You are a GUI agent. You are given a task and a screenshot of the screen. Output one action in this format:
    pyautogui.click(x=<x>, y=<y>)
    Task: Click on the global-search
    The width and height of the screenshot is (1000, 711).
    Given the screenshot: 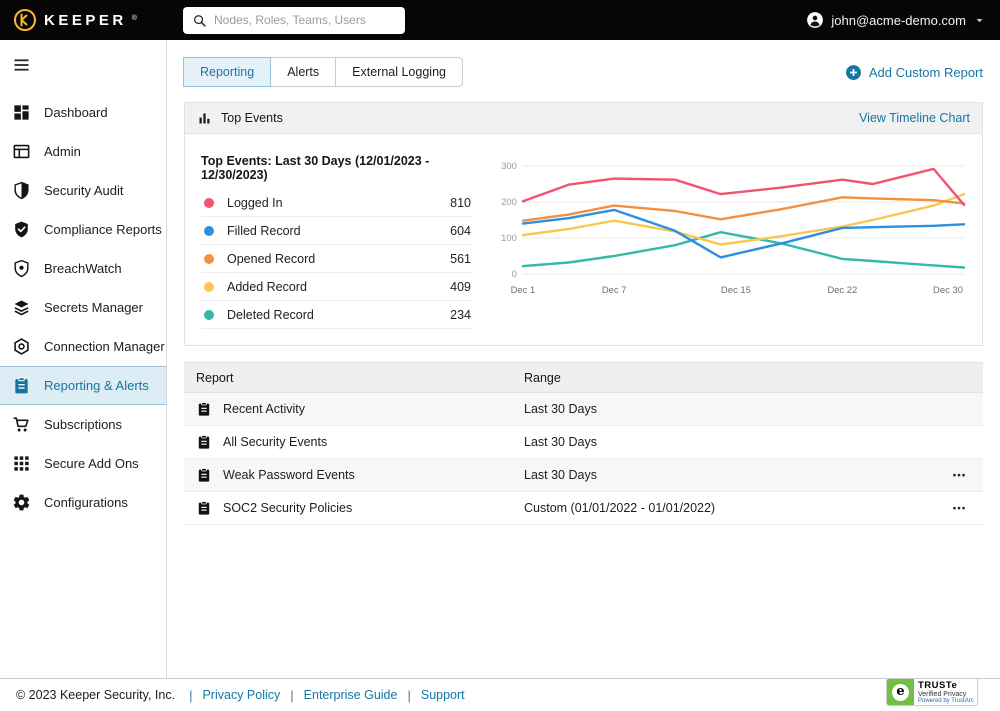 What is the action you would take?
    pyautogui.click(x=294, y=20)
    